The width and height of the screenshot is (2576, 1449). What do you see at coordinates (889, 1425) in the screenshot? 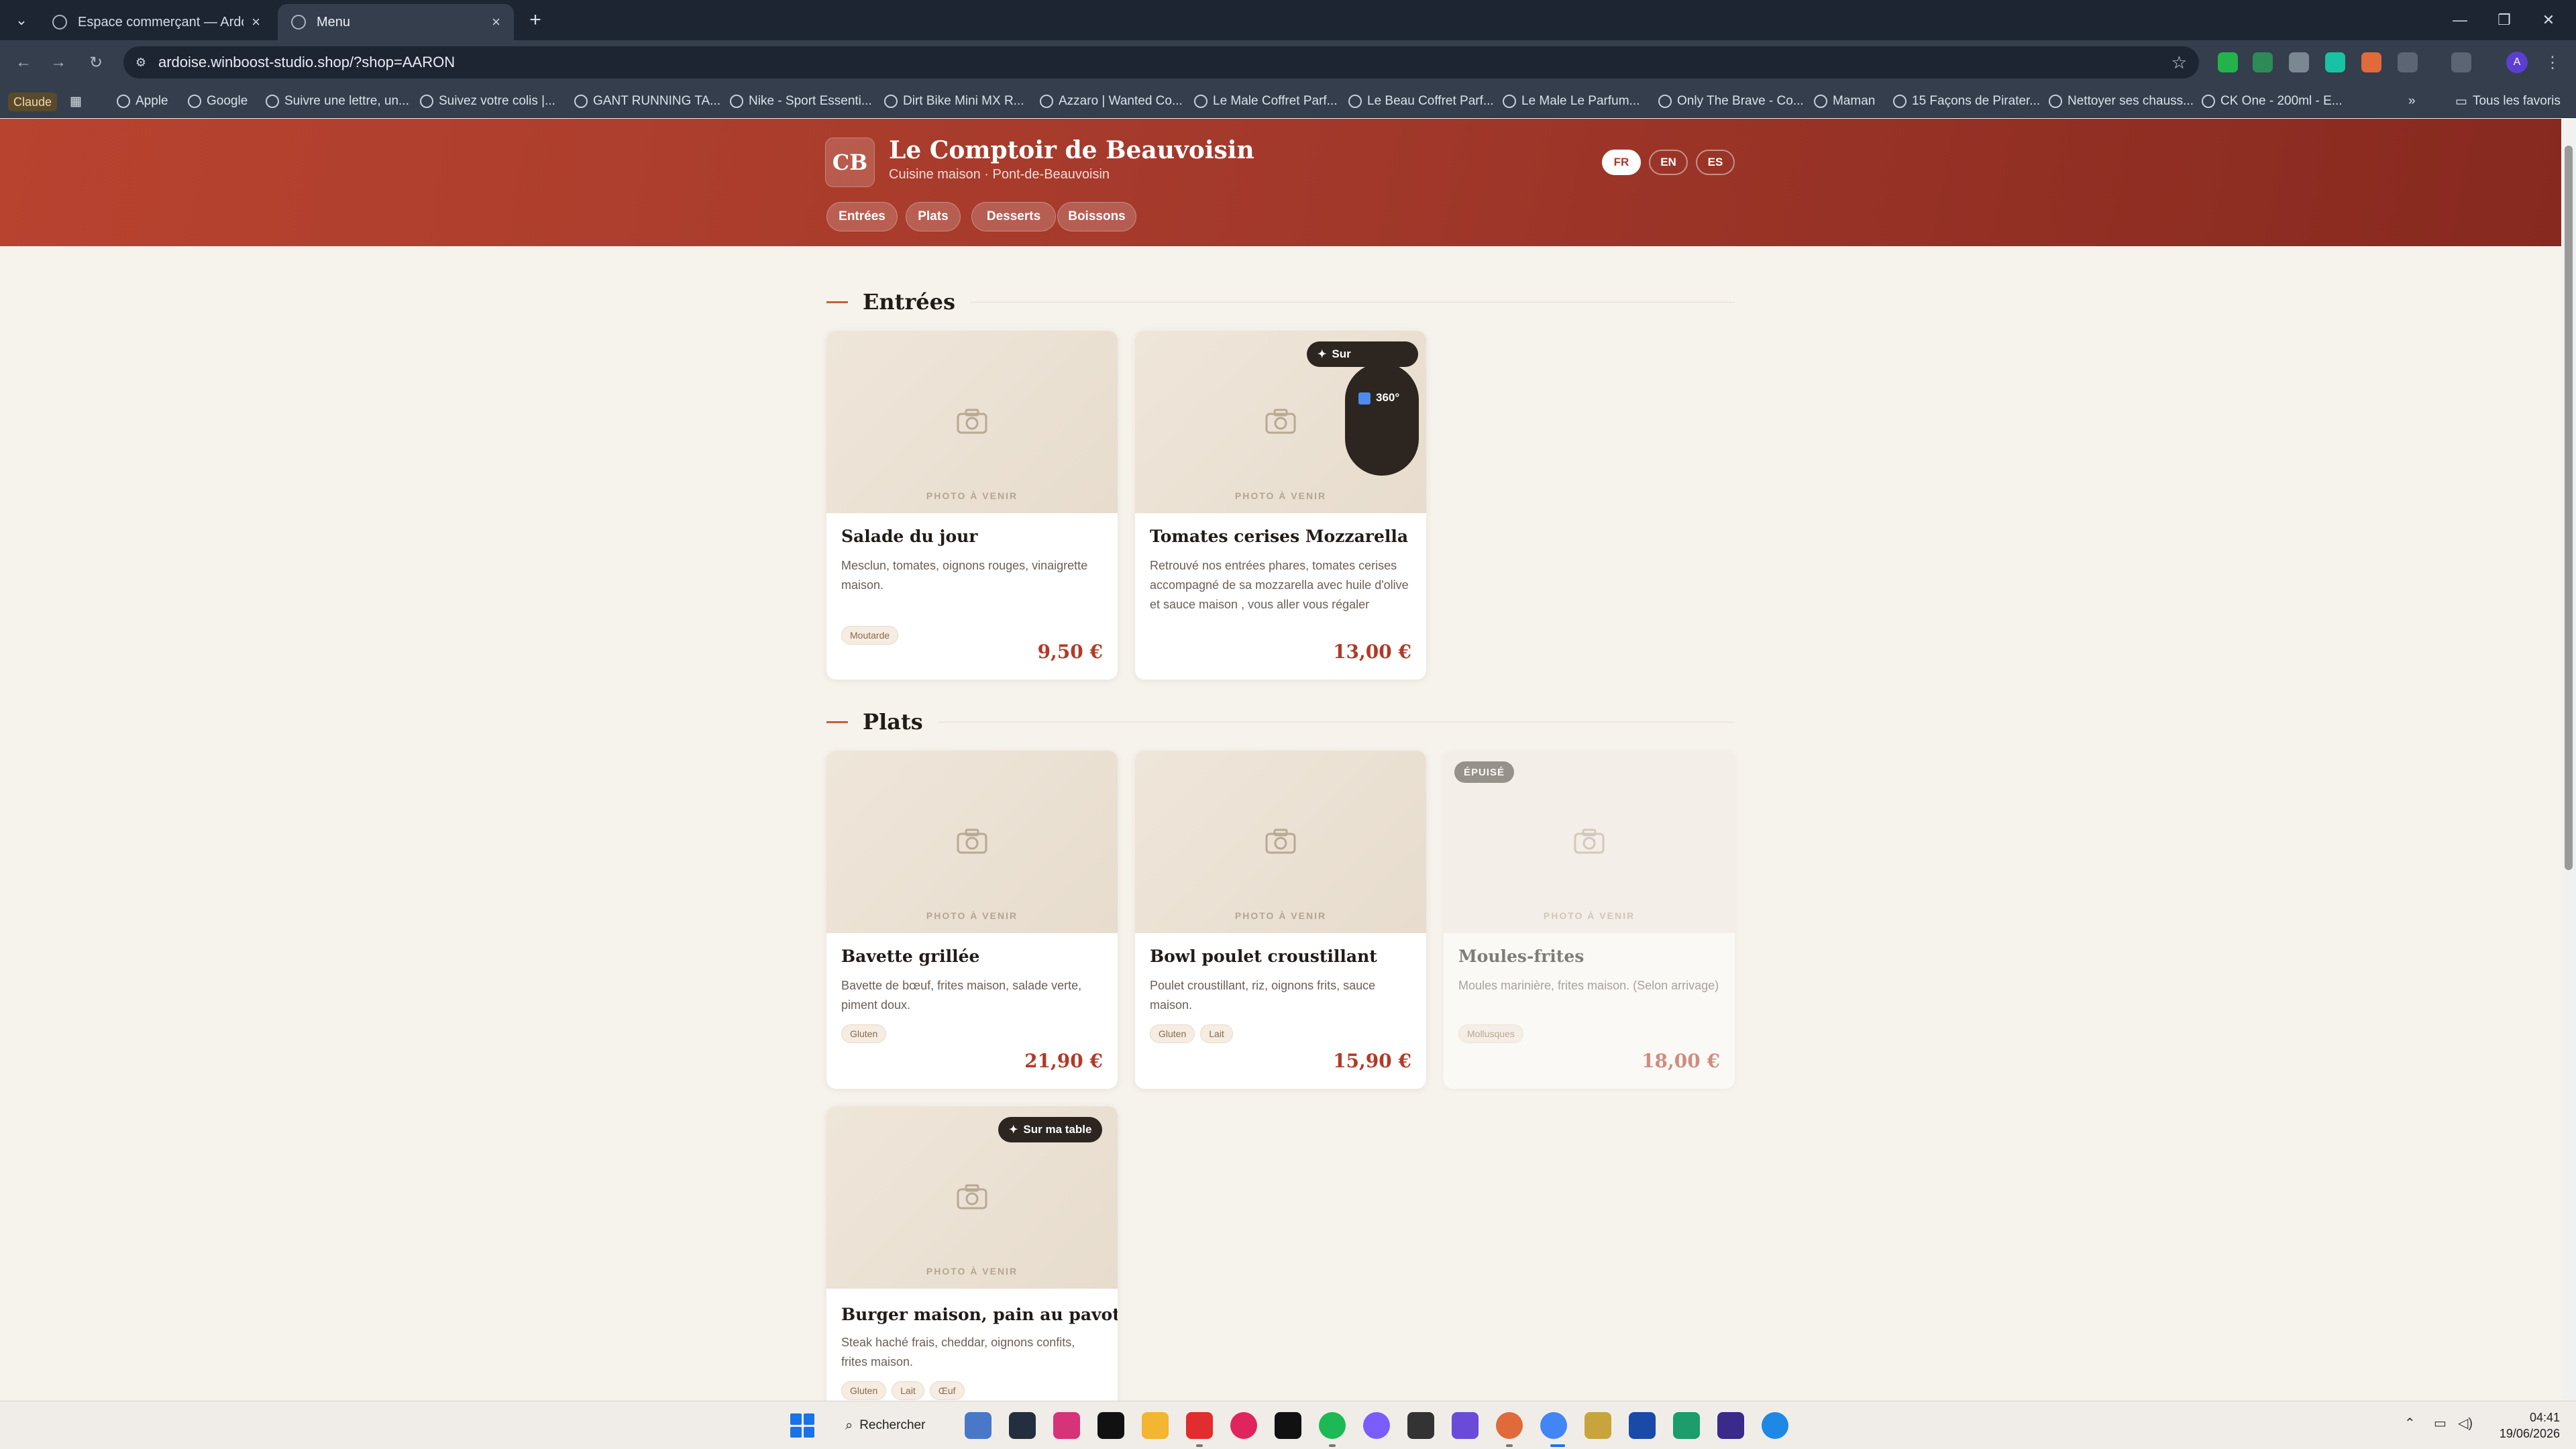
I see `taskbar-search: ⌕ Rechercher` at bounding box center [889, 1425].